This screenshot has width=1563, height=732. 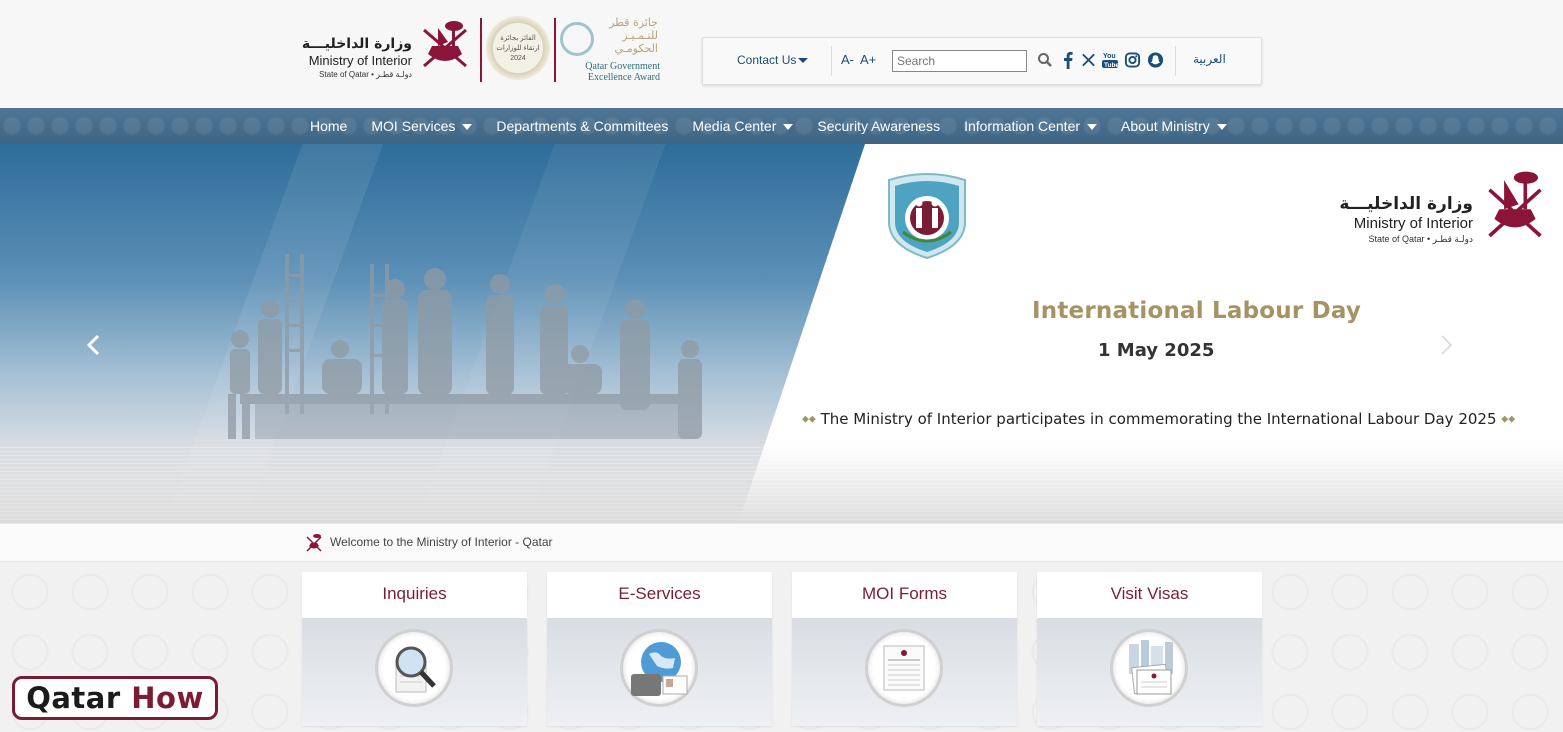 I want to click on magnifier-icon, so click(x=415, y=669).